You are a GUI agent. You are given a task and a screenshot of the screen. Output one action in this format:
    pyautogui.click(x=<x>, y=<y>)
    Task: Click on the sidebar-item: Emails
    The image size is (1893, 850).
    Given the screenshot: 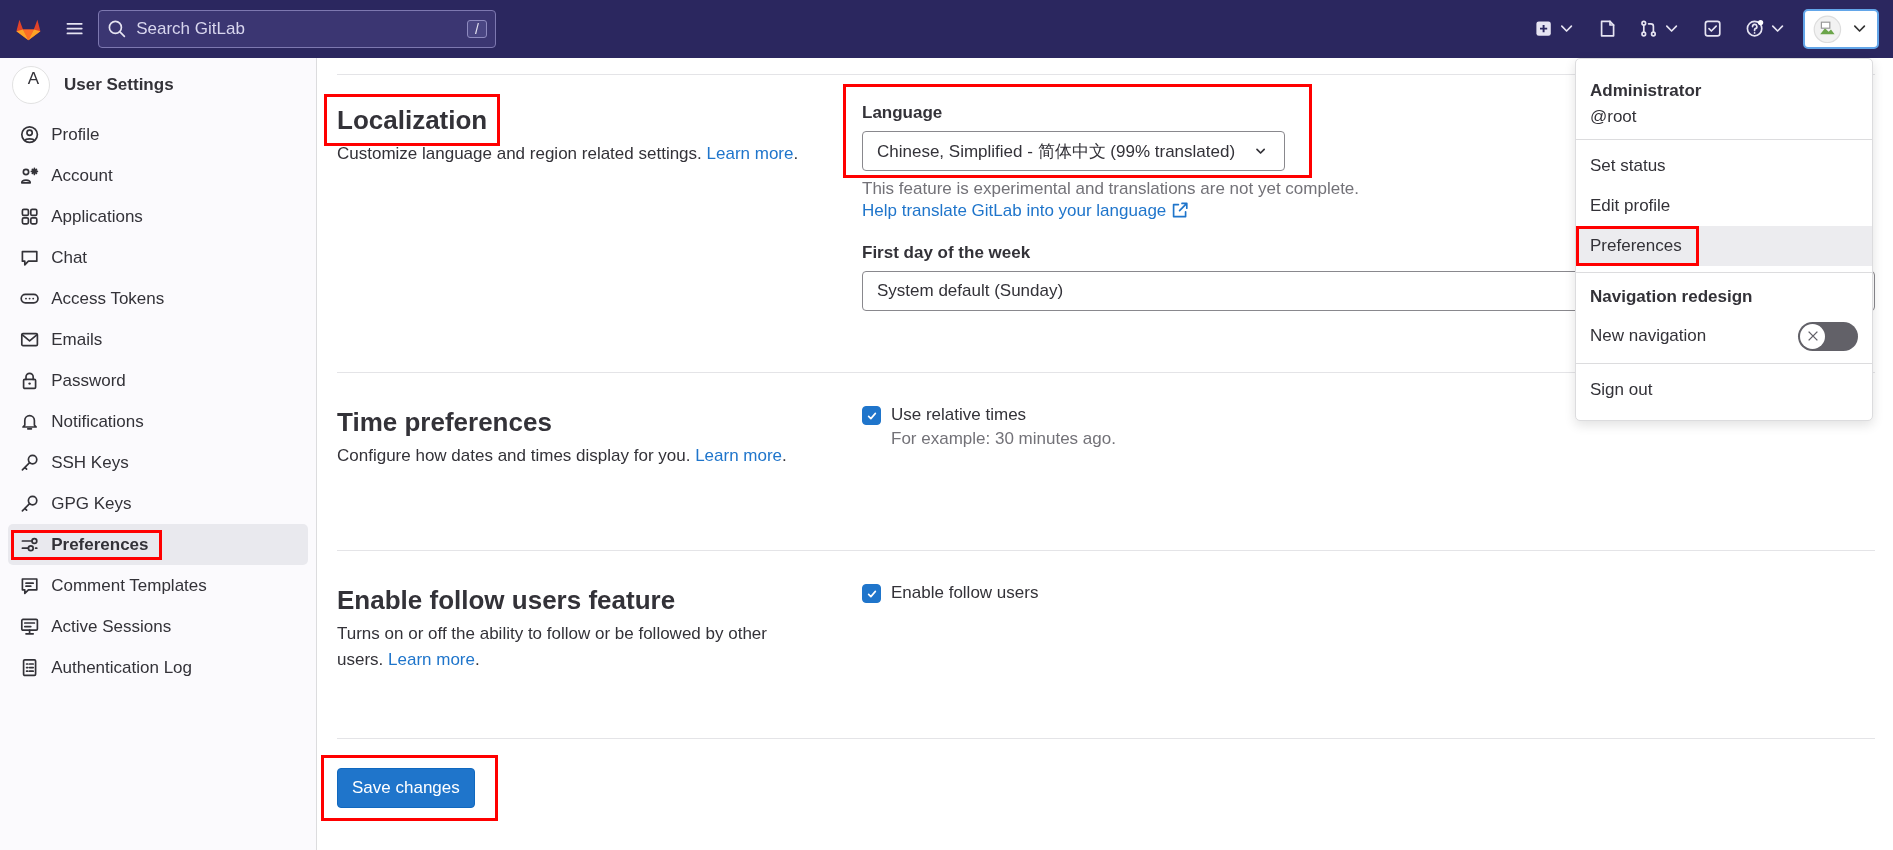 What is the action you would take?
    pyautogui.click(x=158, y=339)
    